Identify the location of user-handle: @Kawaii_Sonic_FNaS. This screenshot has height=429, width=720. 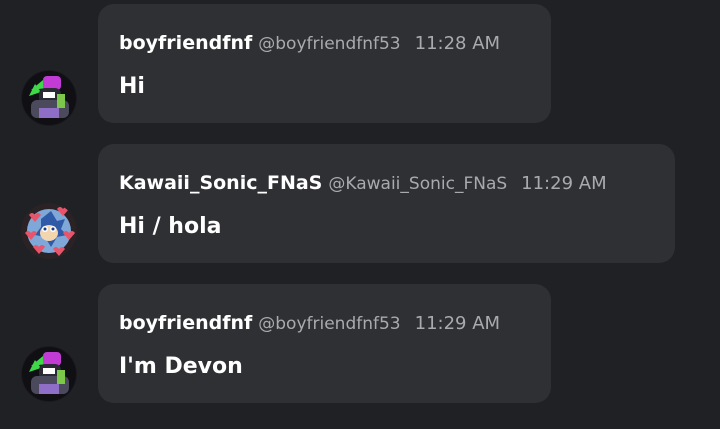
(417, 184).